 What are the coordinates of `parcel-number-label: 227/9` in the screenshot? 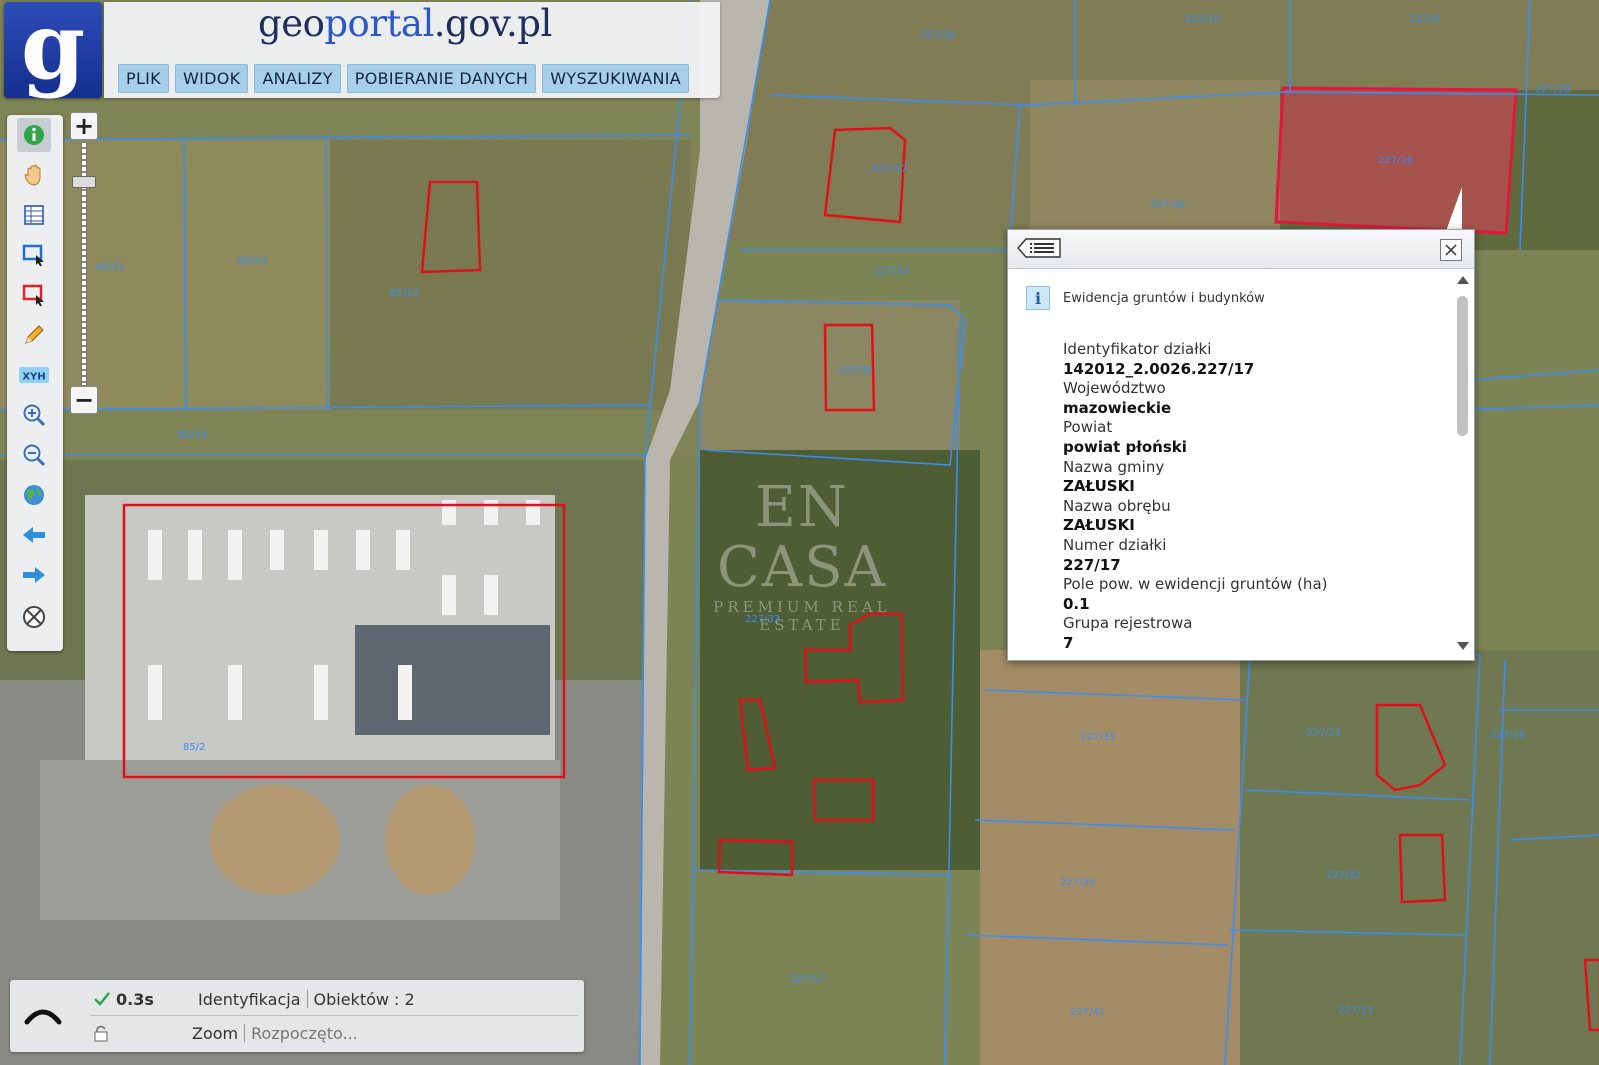 It's located at (1424, 19).